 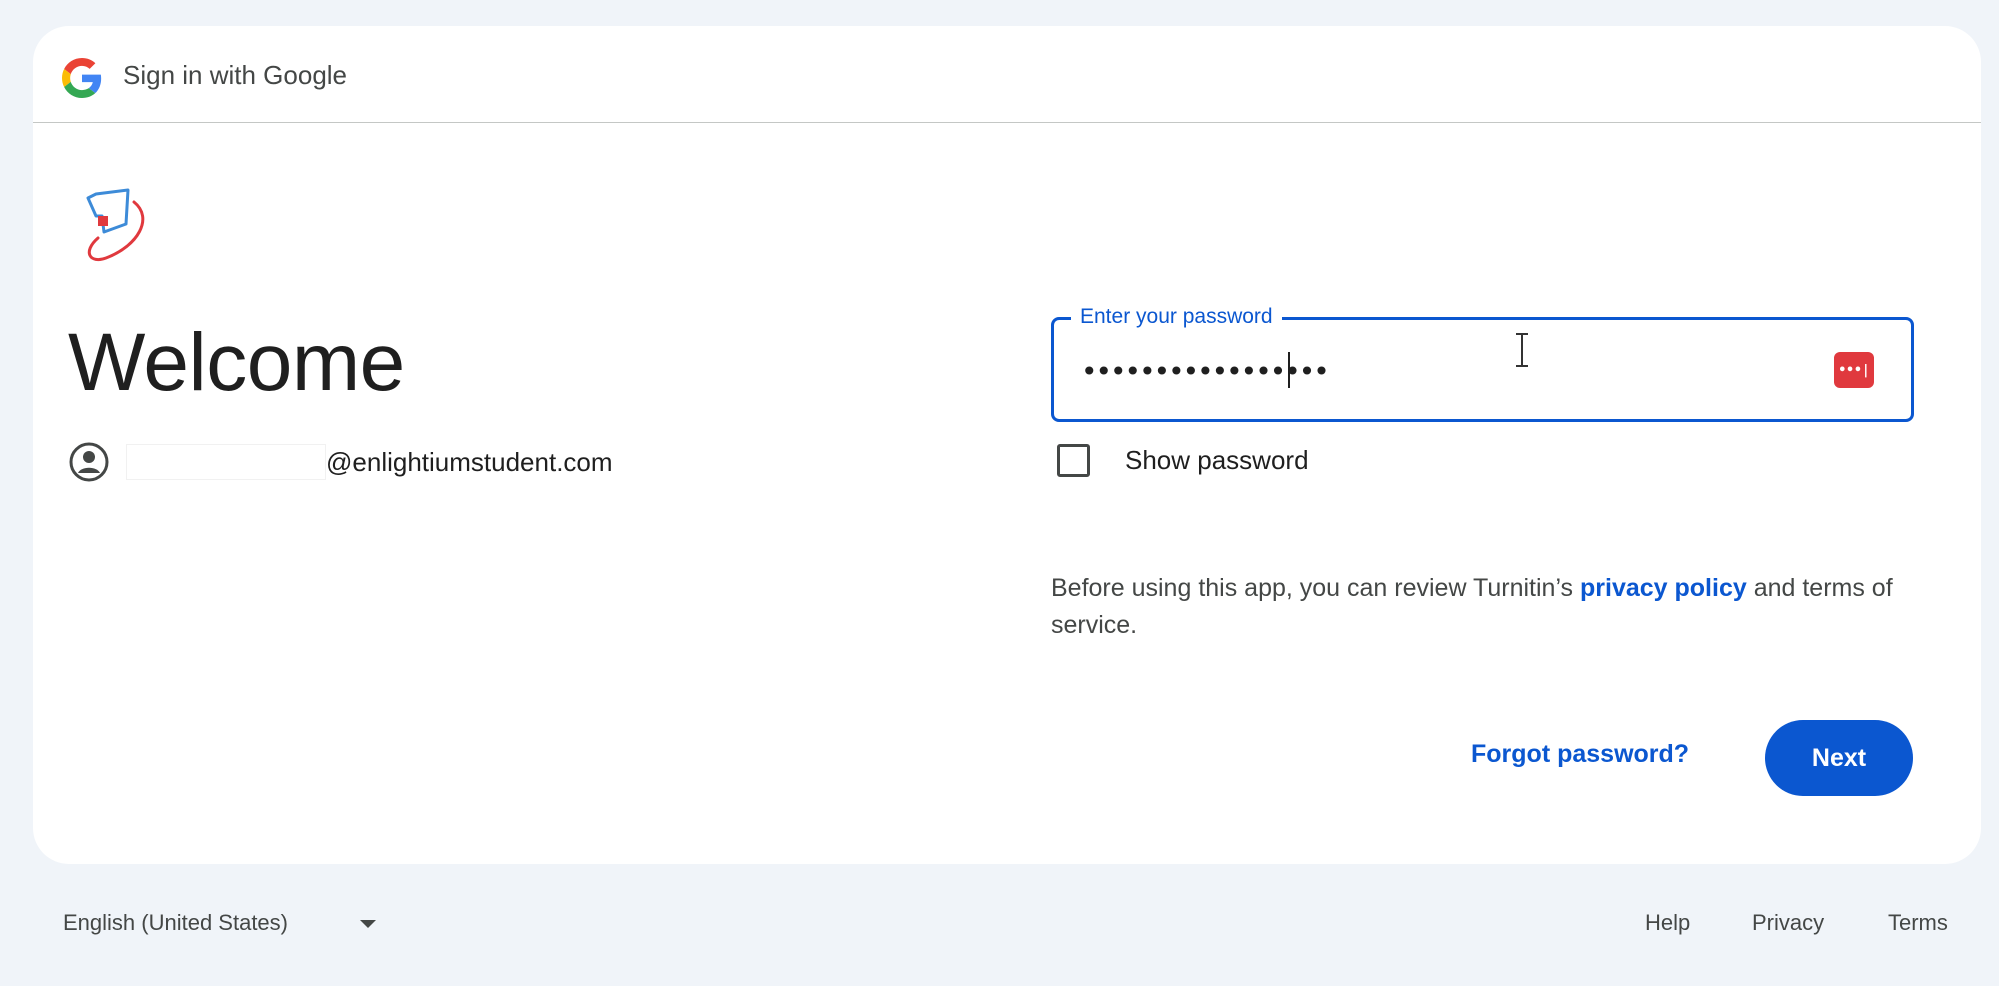 I want to click on account-circle-icon, so click(x=89, y=462).